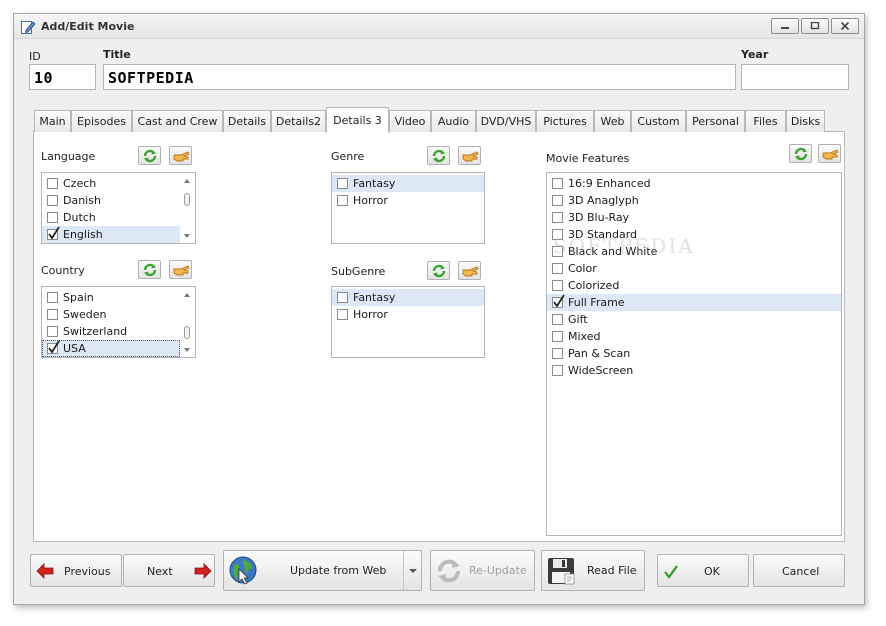 The width and height of the screenshot is (886, 626). Describe the element at coordinates (805, 121) in the screenshot. I see `tab-disks: Disks` at that location.